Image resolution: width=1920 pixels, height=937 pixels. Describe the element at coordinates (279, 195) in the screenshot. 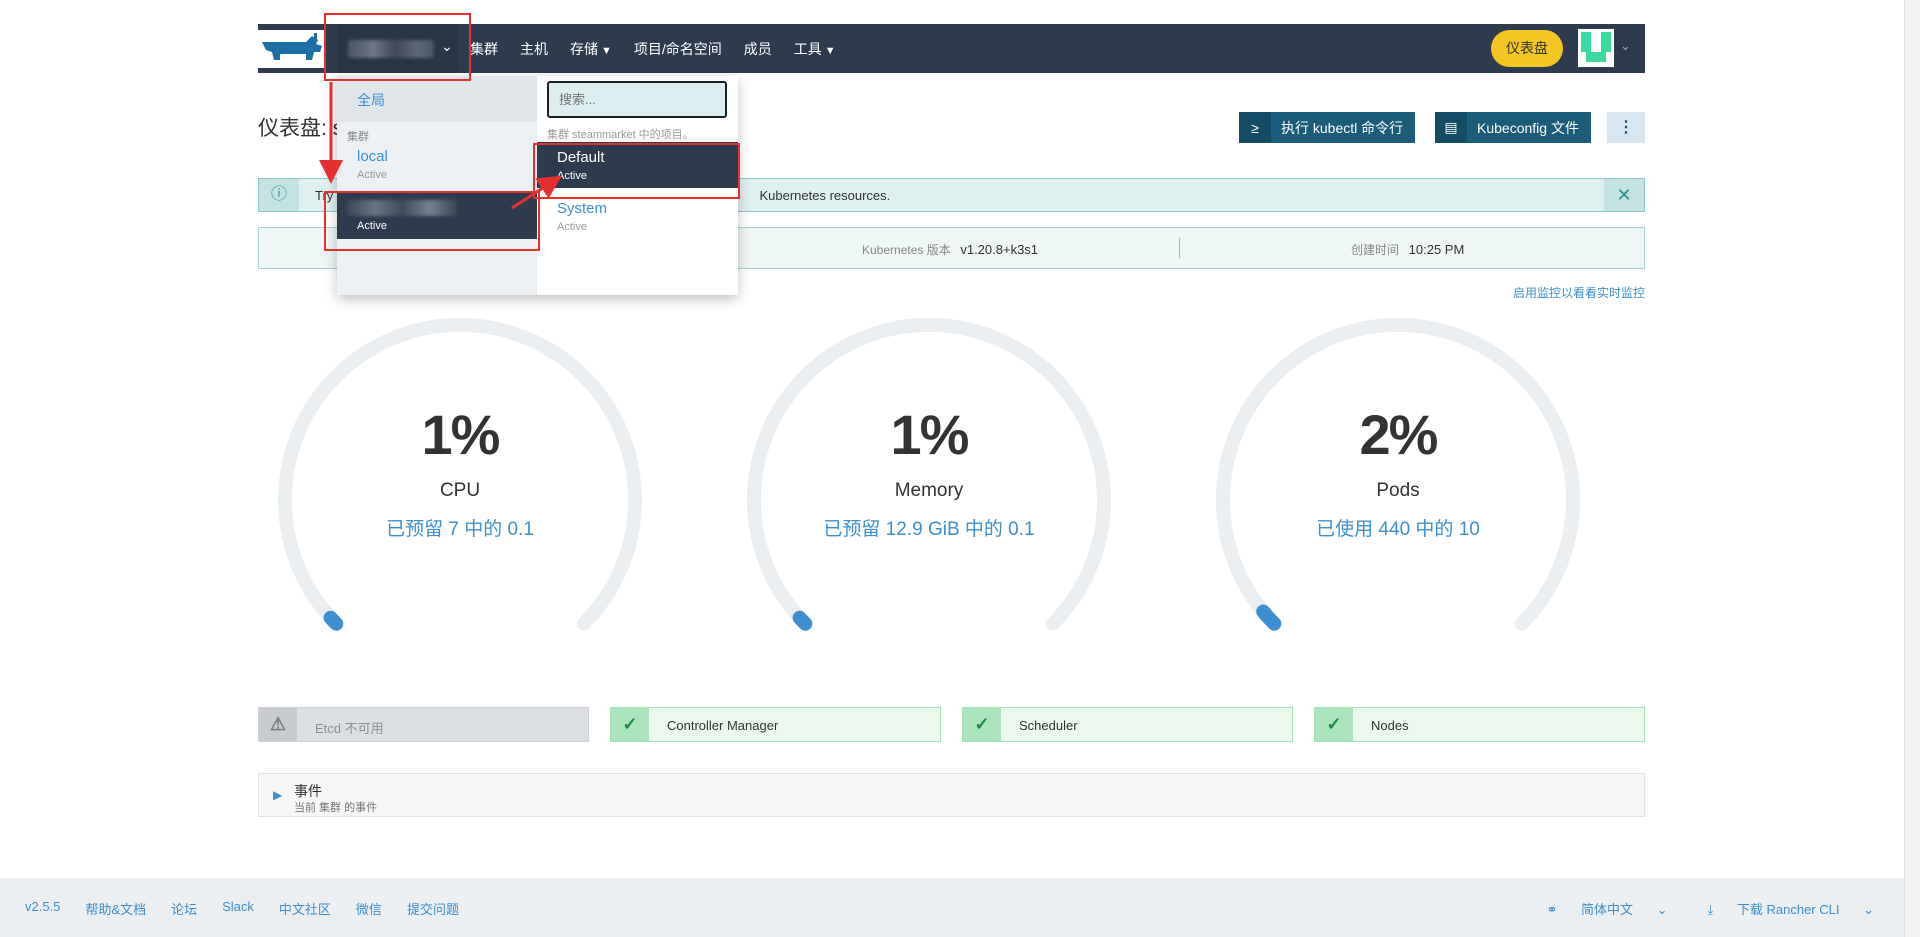

I see `info-icon: ⓘ` at that location.